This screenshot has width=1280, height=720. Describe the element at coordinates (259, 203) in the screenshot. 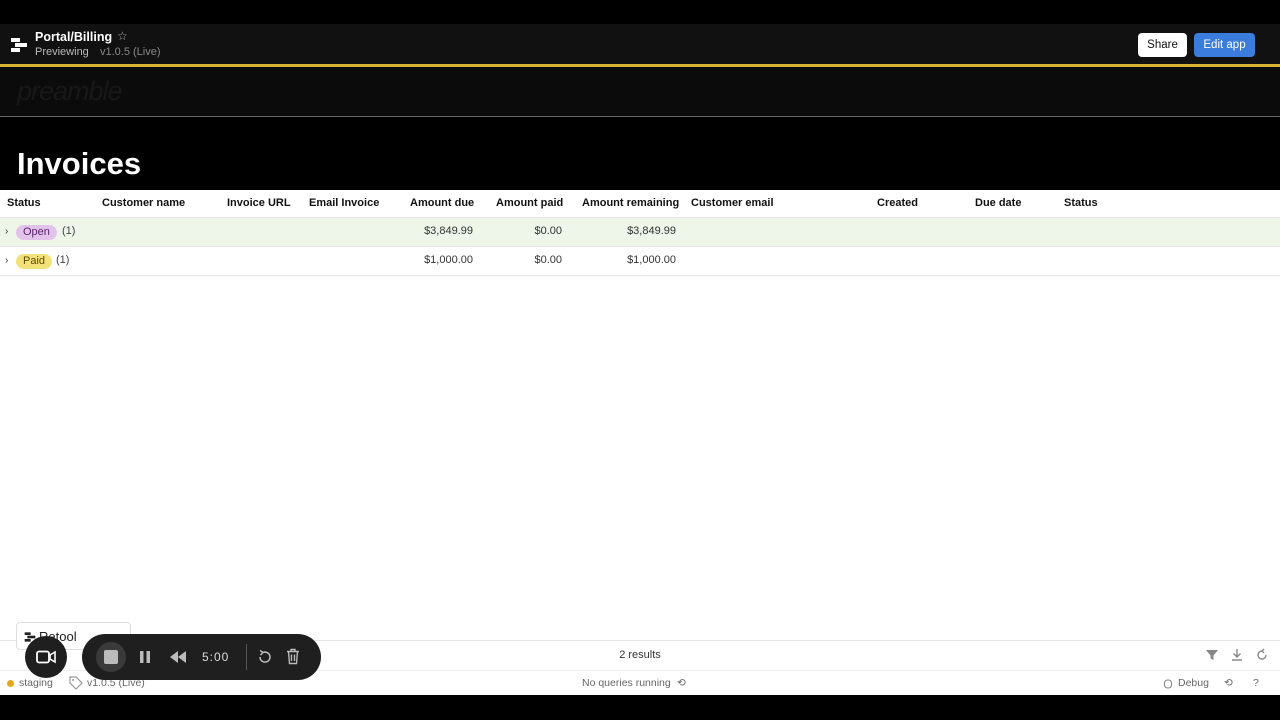

I see `column-header-invoice-url: Invoice URL` at that location.